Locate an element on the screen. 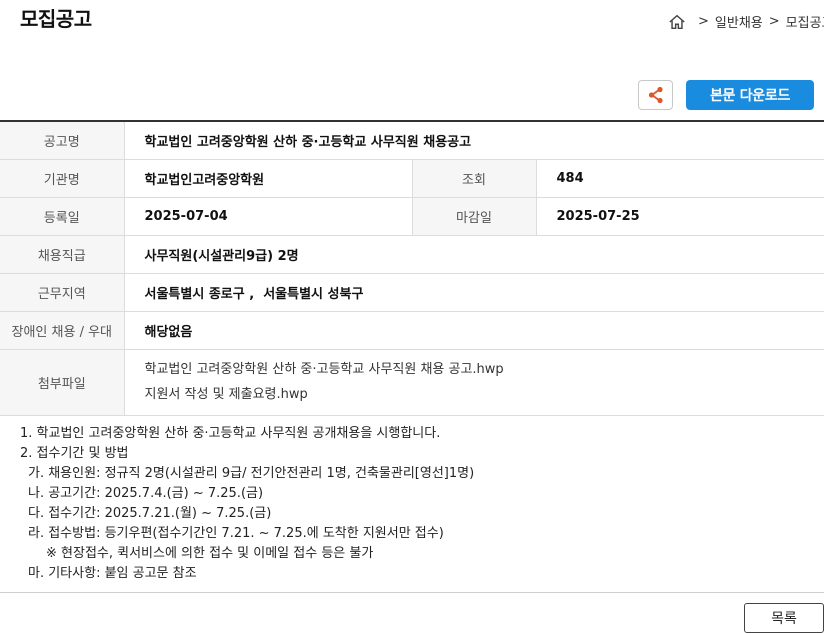  location-label: 근무지역 is located at coordinates (62, 292).